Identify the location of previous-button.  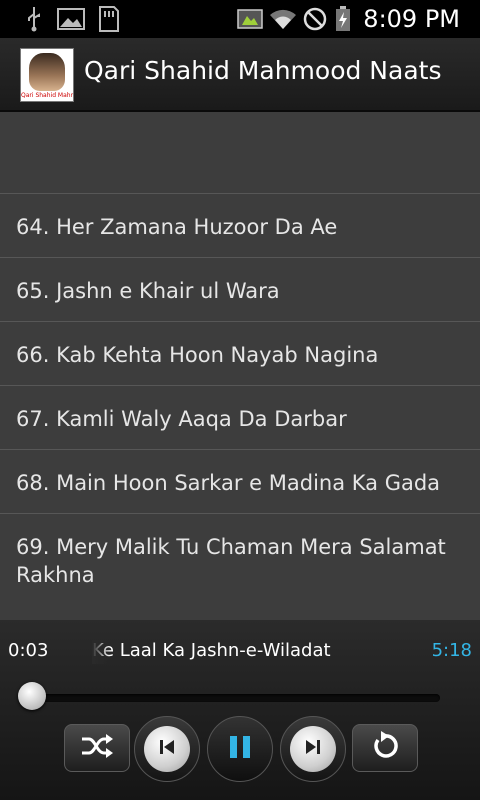
(167, 749).